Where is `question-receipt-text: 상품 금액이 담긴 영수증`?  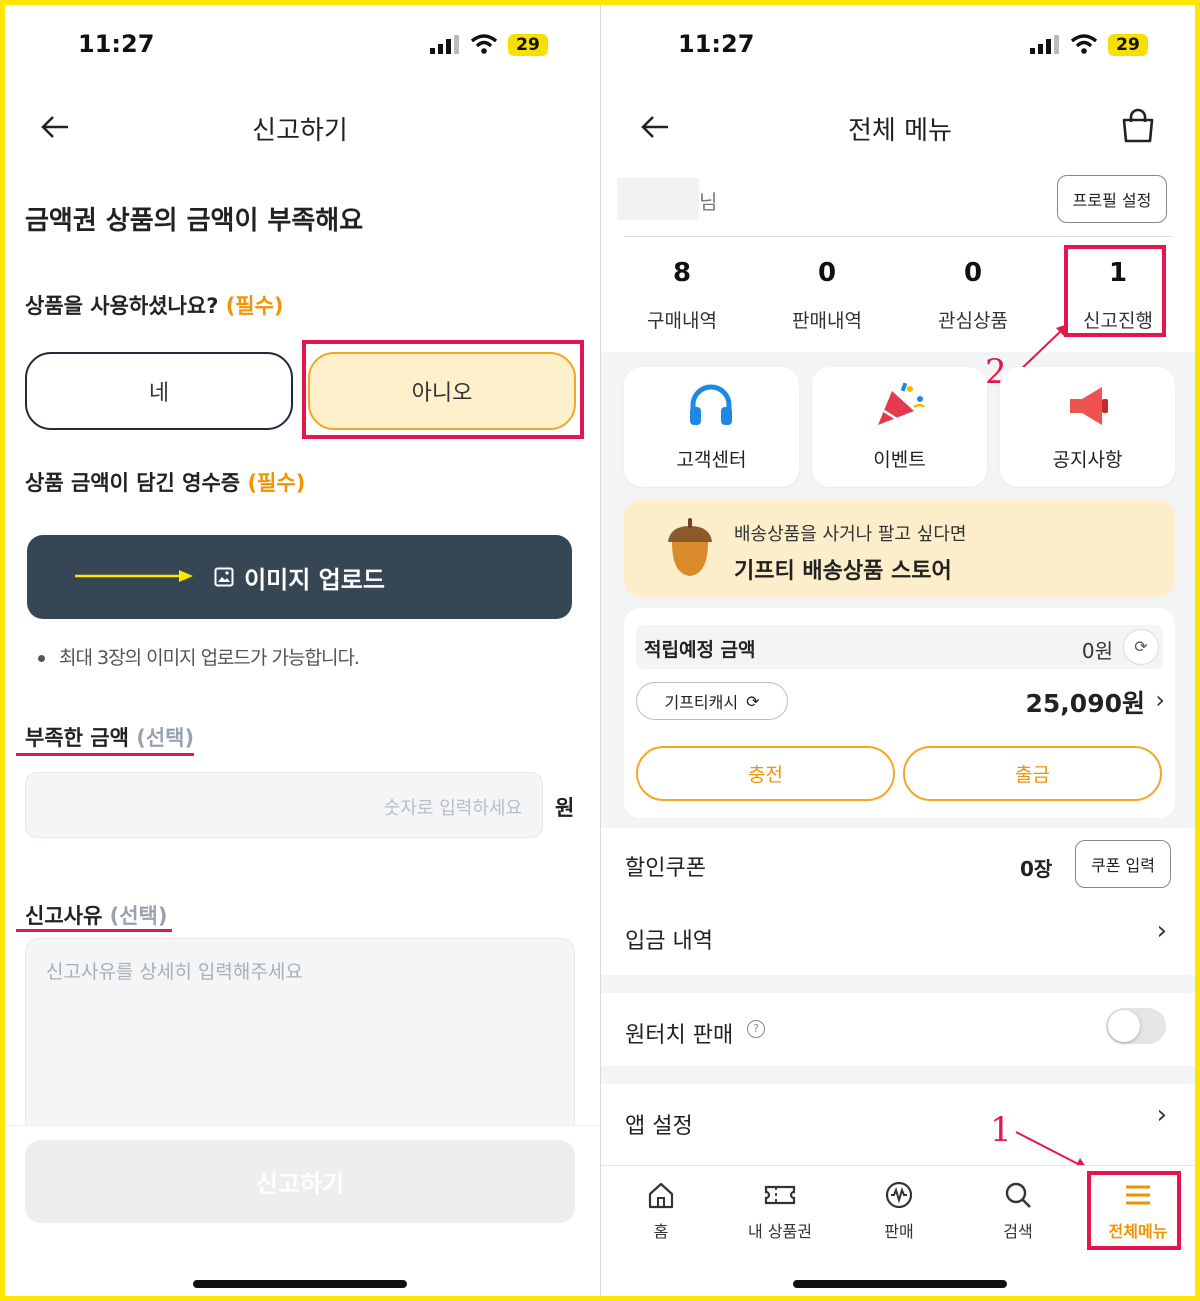 question-receipt-text: 상품 금액이 담긴 영수증 is located at coordinates (133, 483).